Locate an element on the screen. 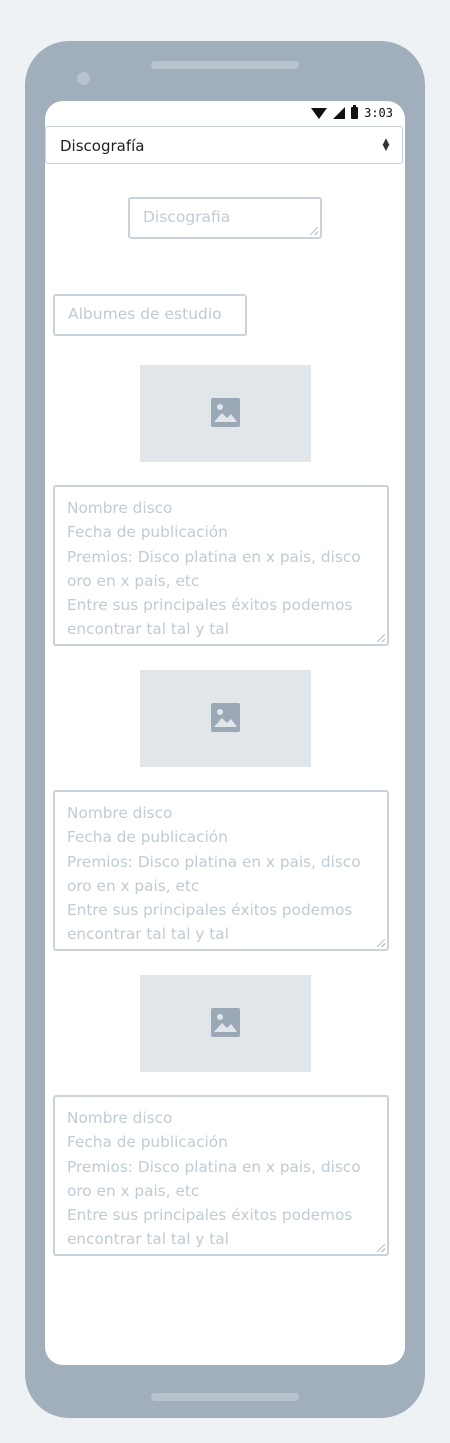 Image resolution: width=450 pixels, height=1443 pixels. signal-icon is located at coordinates (339, 113).